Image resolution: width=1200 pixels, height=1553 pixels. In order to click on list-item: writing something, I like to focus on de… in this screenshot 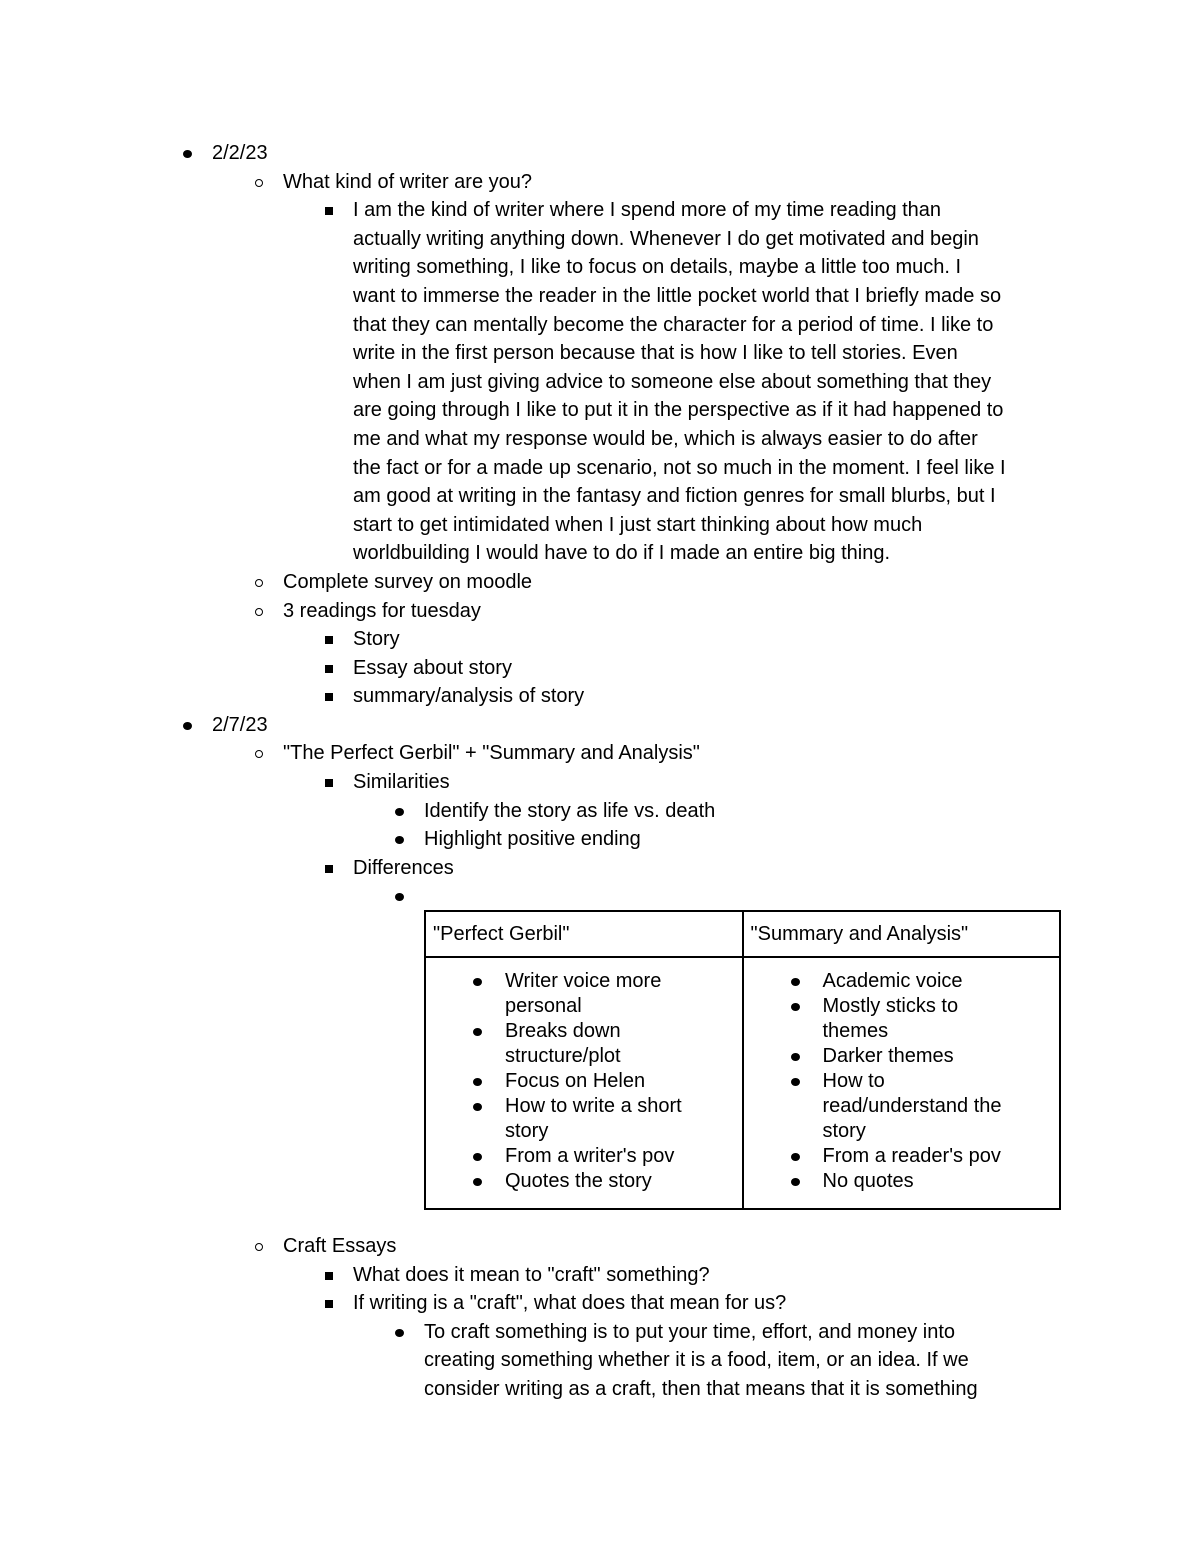, I will do `click(600, 267)`.